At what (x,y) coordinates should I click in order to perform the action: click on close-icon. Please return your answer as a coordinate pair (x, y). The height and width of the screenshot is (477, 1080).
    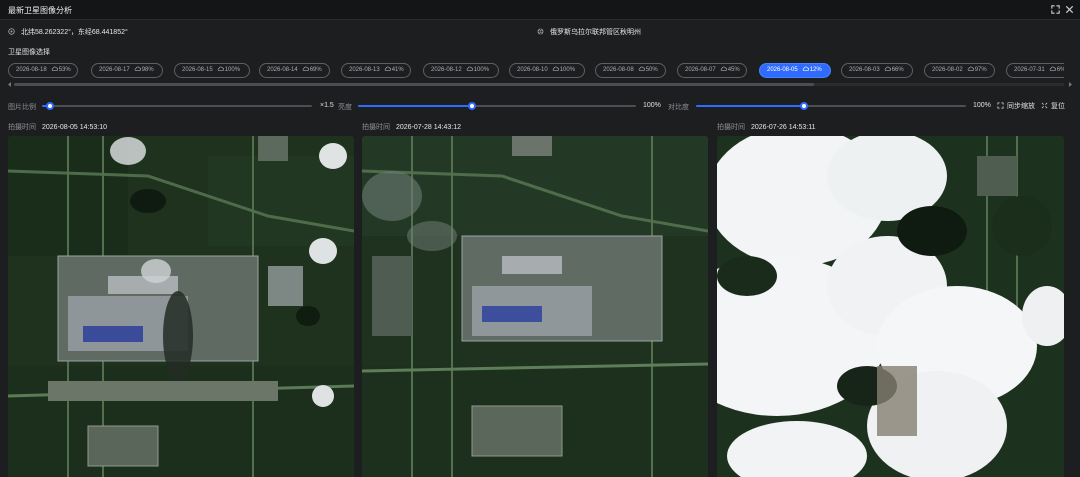
    Looking at the image, I should click on (1069, 9).